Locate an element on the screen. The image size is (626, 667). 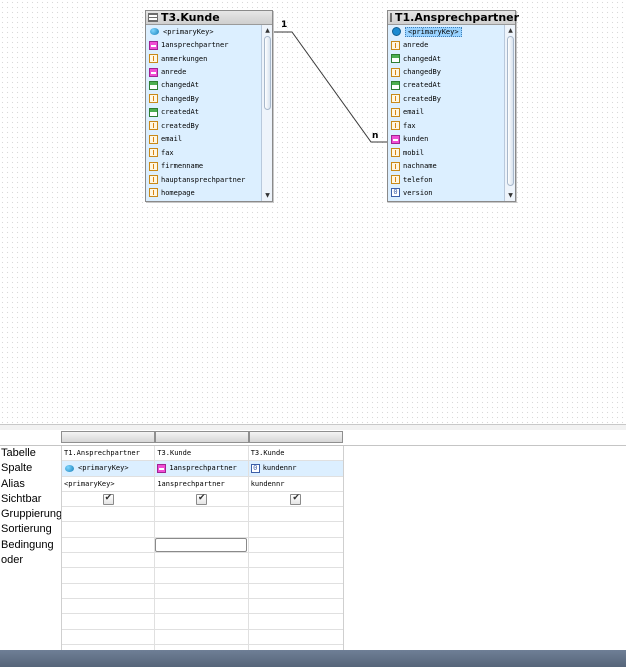
row-label-tabelle: Tabelle is located at coordinates (18, 453).